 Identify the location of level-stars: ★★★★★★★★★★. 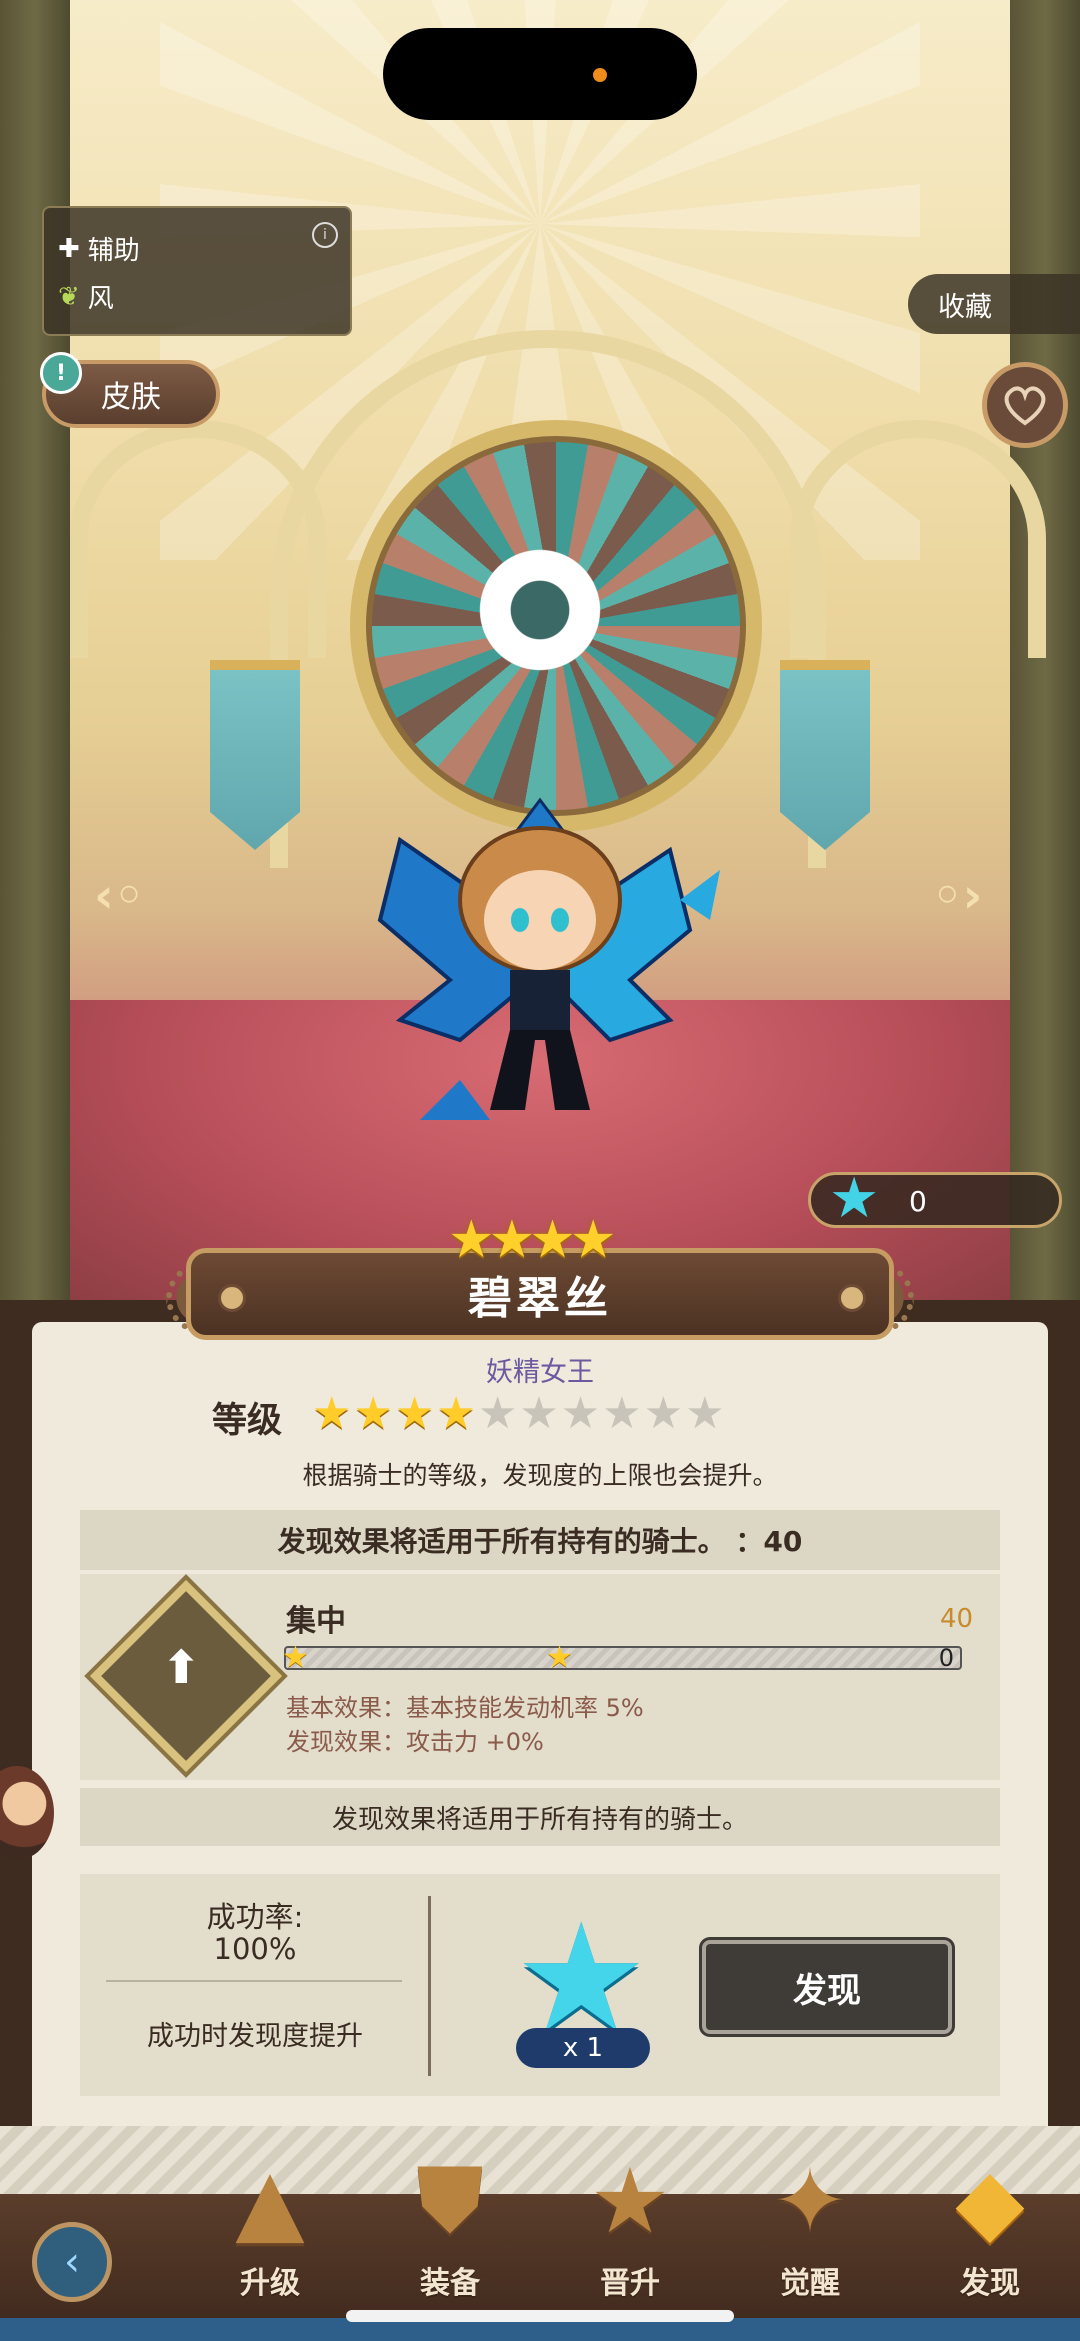
(519, 1413).